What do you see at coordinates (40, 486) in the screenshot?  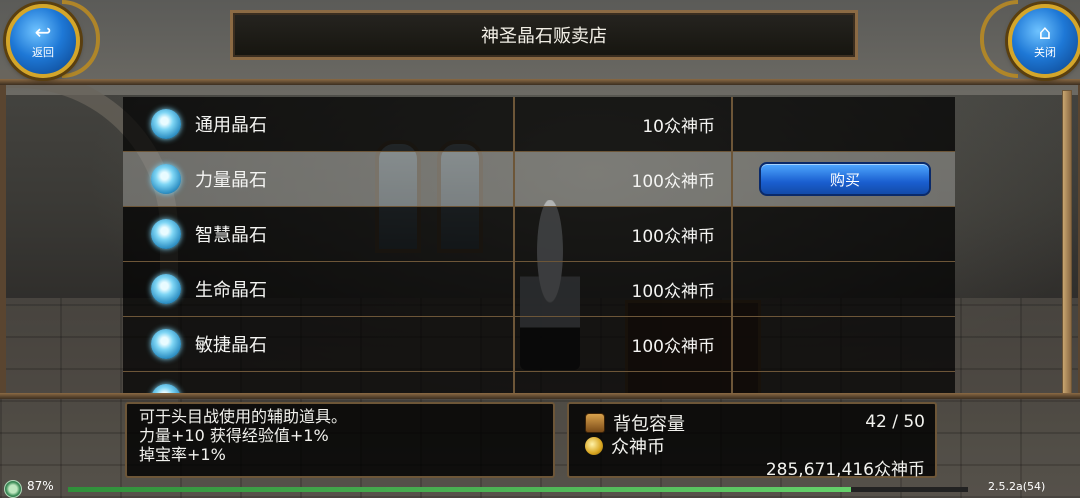 I see `battery-percent: 87%` at bounding box center [40, 486].